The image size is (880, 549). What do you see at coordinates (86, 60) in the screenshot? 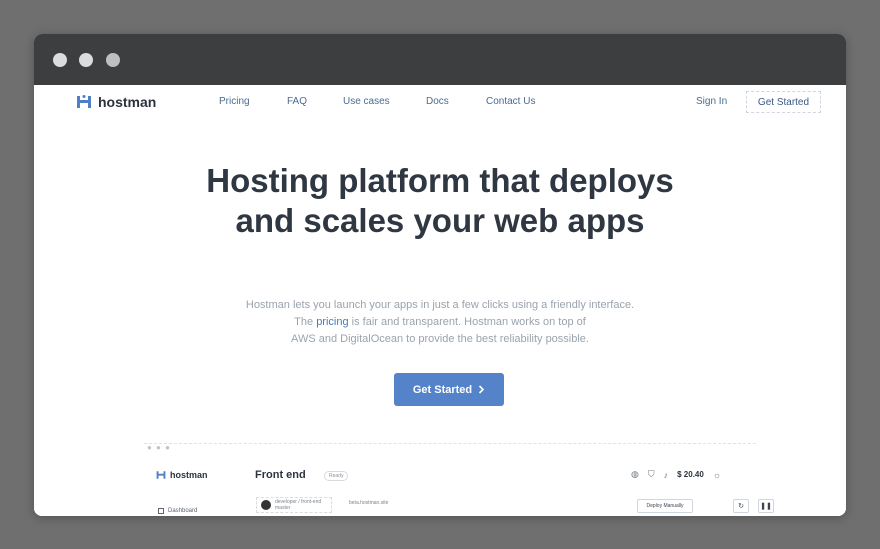
I see `minimize-window-button` at bounding box center [86, 60].